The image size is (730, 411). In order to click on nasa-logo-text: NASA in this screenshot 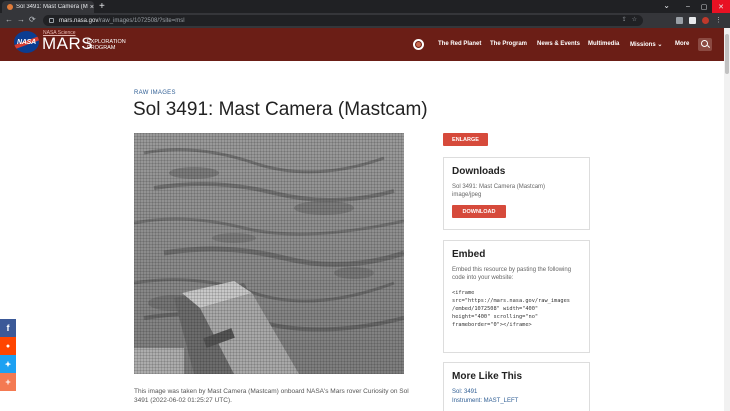, I will do `click(26, 42)`.